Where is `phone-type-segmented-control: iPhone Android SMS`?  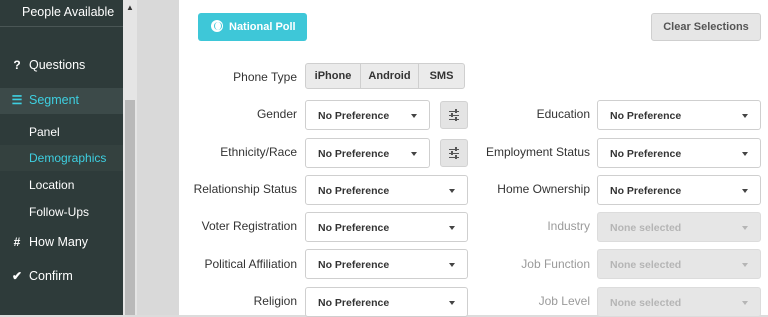 phone-type-segmented-control: iPhone Android SMS is located at coordinates (385, 76).